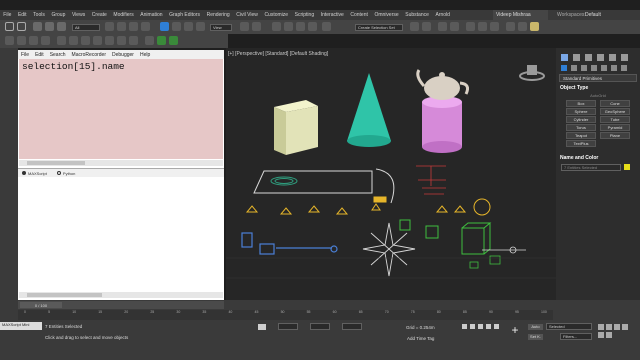  I want to click on play-icon, so click(480, 326).